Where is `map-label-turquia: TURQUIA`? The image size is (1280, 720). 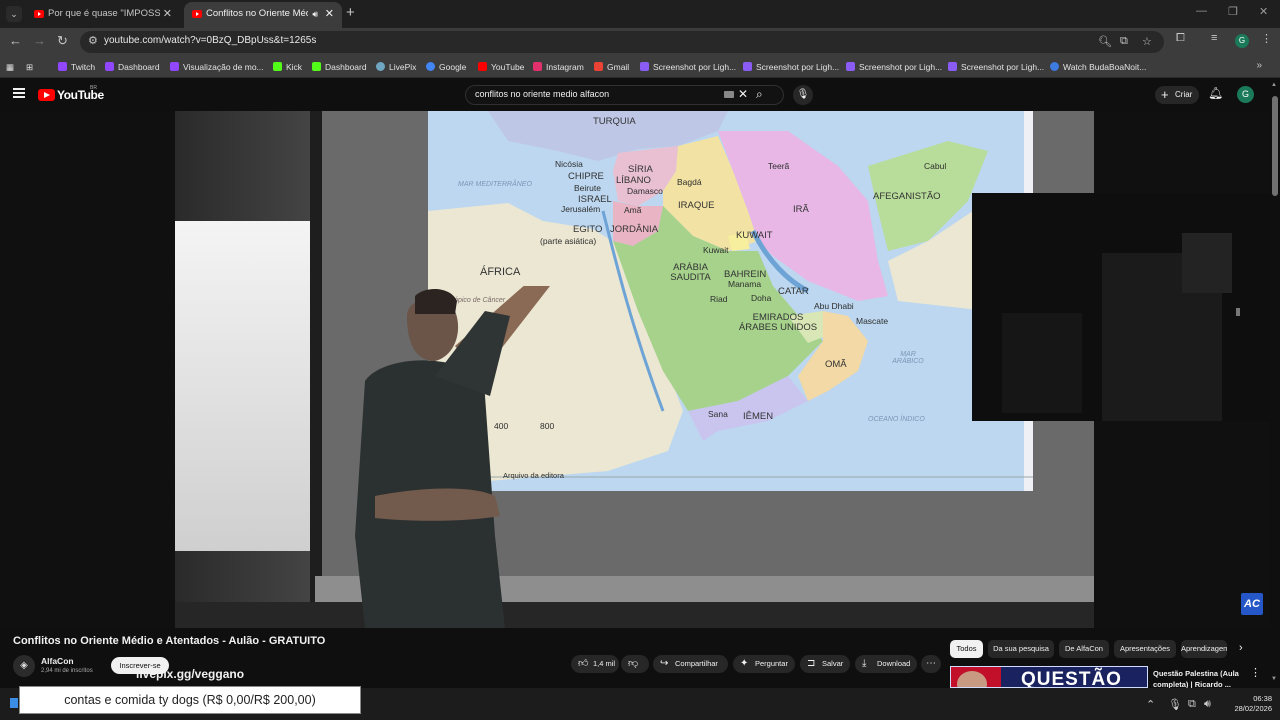
map-label-turquia: TURQUIA is located at coordinates (614, 121).